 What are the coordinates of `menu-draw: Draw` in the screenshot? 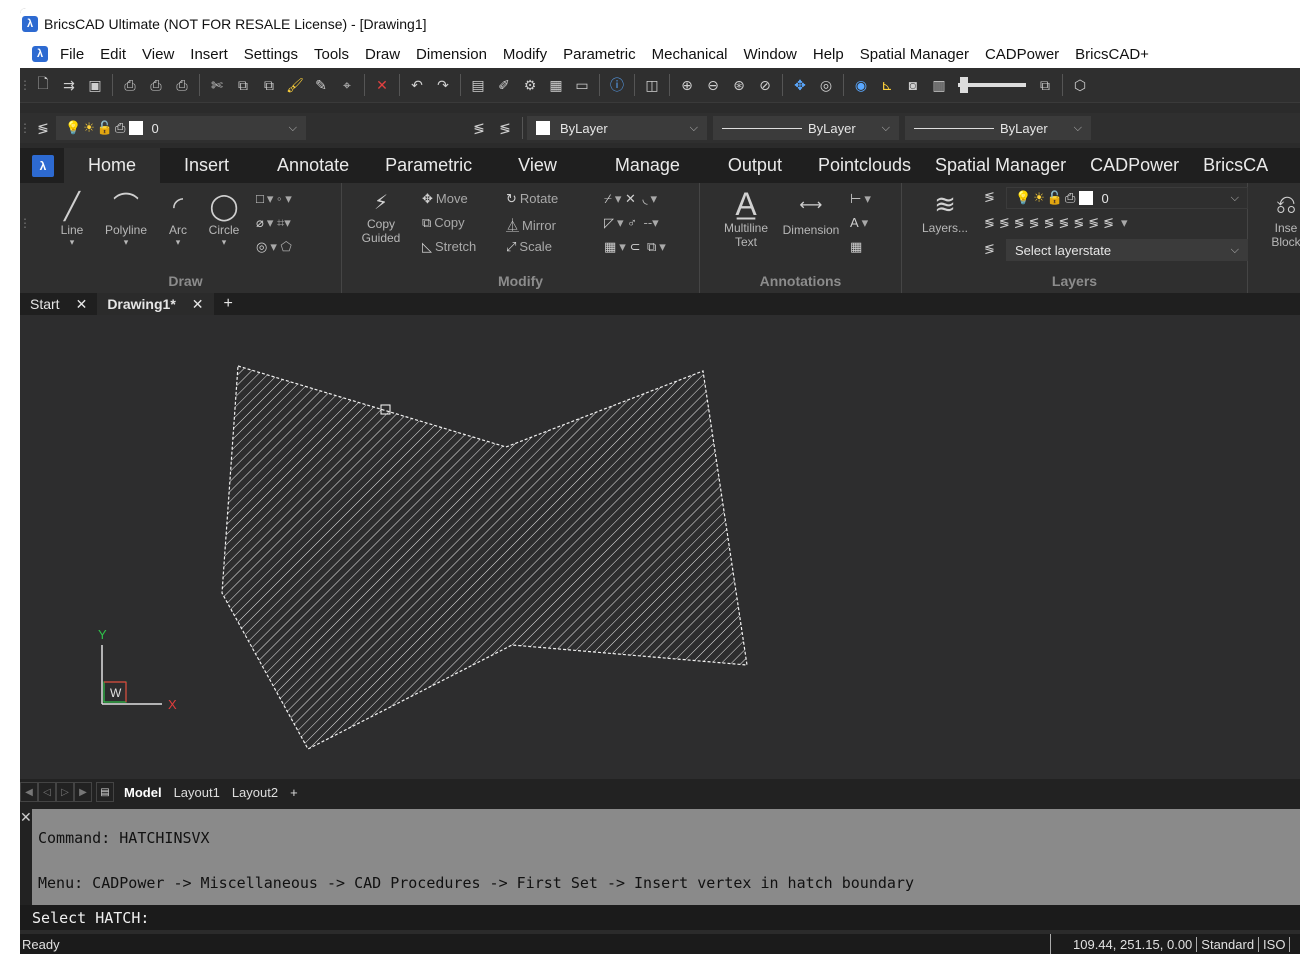 It's located at (382, 54).